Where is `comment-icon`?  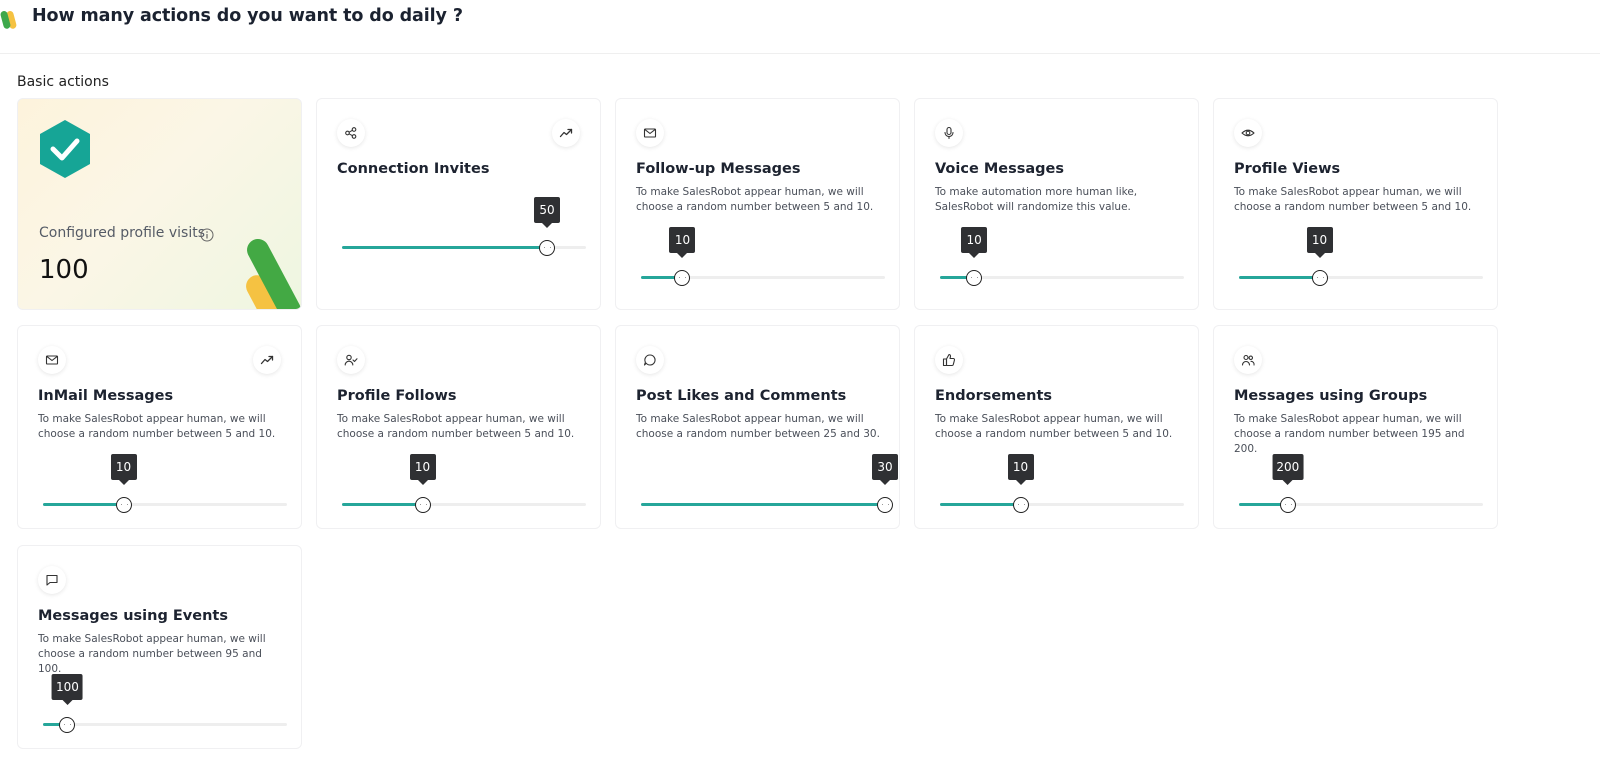
comment-icon is located at coordinates (650, 360).